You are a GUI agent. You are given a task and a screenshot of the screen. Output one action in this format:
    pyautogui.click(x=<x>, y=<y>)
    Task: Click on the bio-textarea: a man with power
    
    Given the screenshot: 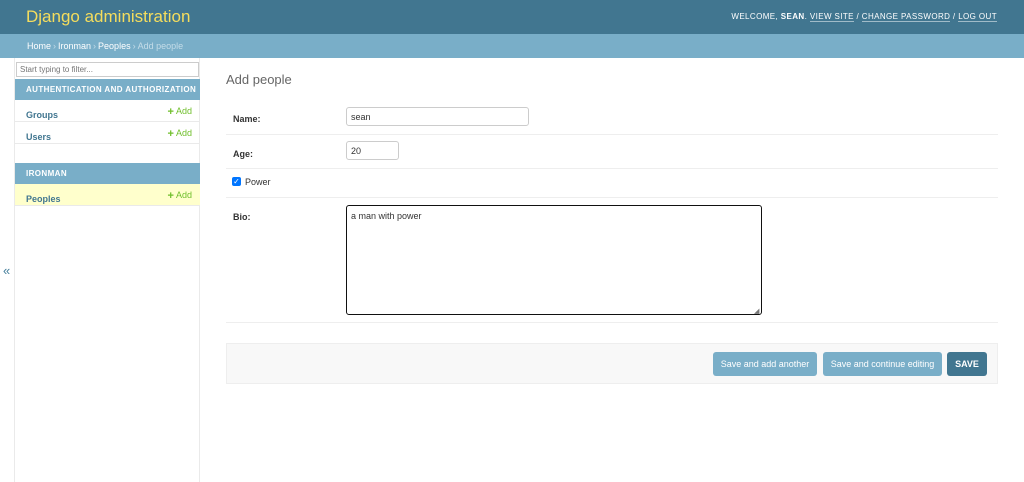 What is the action you would take?
    pyautogui.click(x=554, y=260)
    